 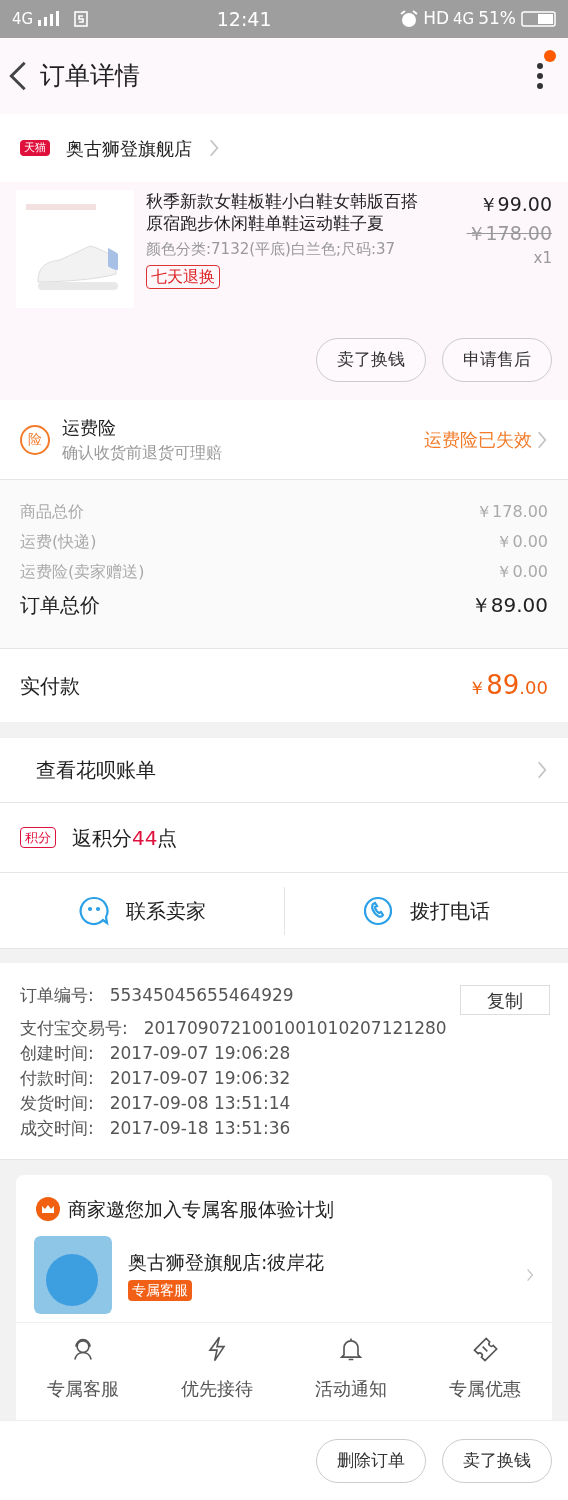 What do you see at coordinates (200, 1078) in the screenshot?
I see `info-value: 2017-09-07 19:06:32` at bounding box center [200, 1078].